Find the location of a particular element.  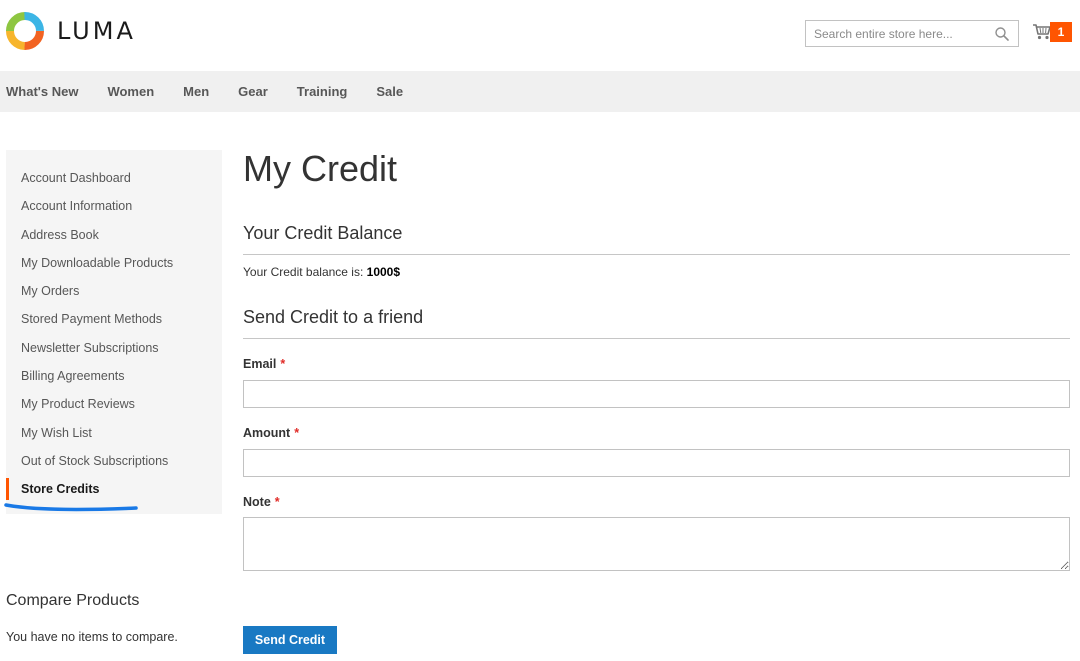

sidebar-item-account-dashboard: Account Dashboard is located at coordinates (114, 178).